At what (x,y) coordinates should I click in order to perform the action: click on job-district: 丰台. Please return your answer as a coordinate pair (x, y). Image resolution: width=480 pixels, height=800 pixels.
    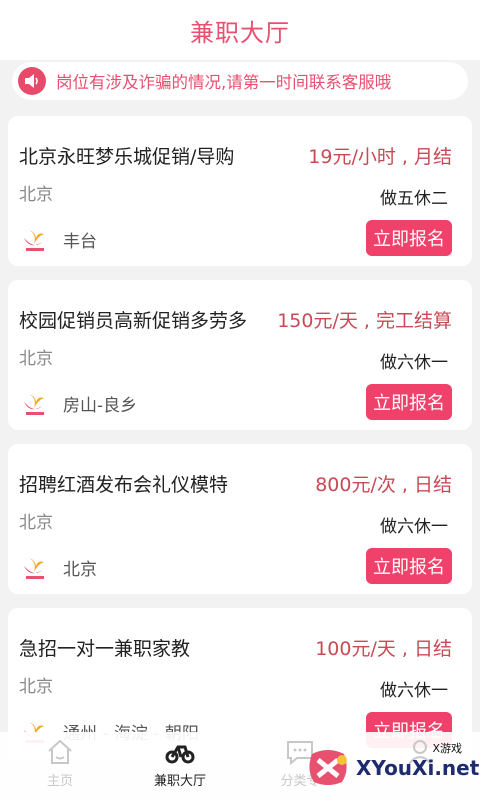
    Looking at the image, I should click on (80, 242).